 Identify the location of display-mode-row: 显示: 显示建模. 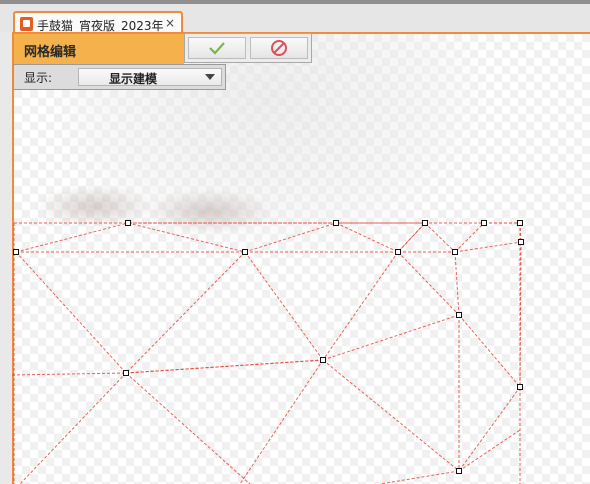
(119, 77).